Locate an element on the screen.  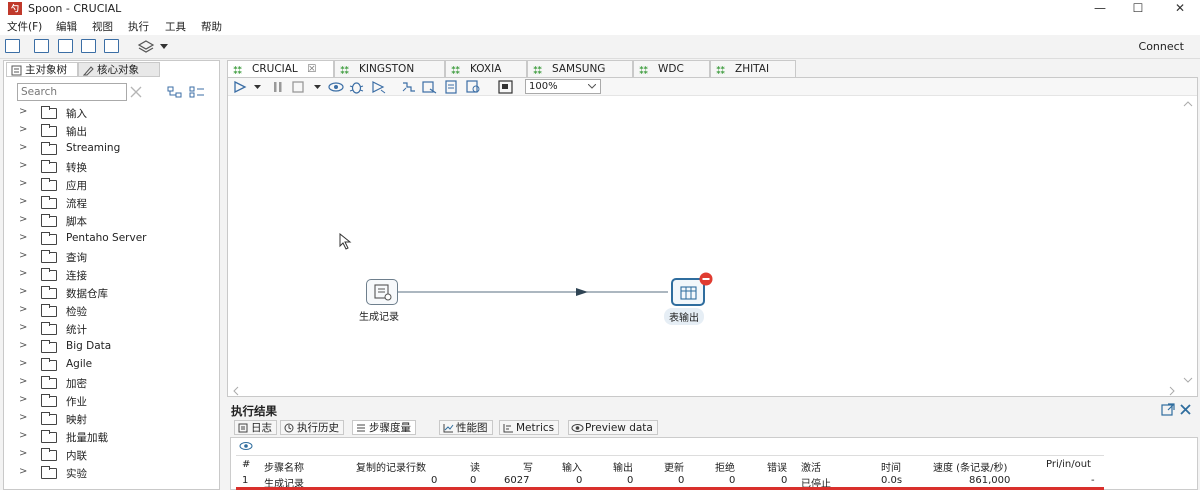
stop-dropdown-icon is located at coordinates (317, 87).